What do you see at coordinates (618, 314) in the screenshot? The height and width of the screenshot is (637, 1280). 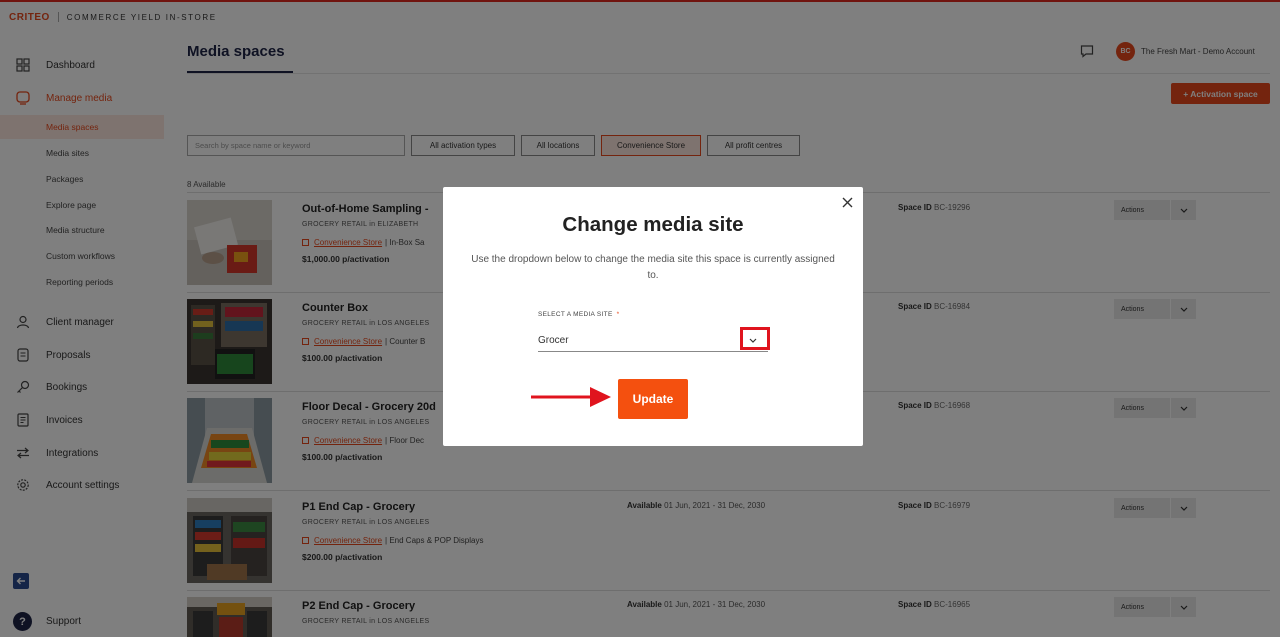 I see `required-marker: *` at bounding box center [618, 314].